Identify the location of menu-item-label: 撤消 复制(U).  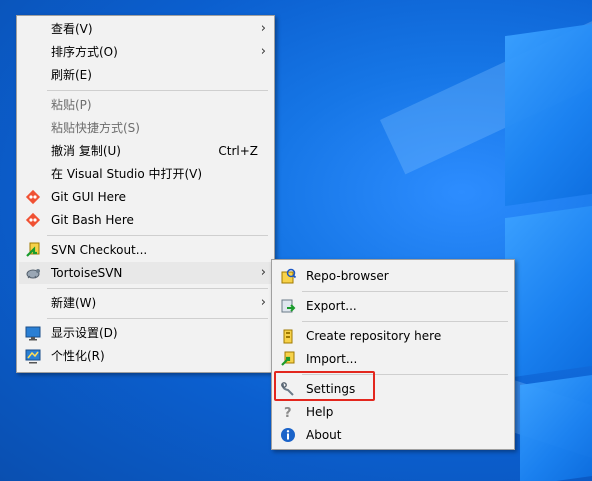
(86, 151).